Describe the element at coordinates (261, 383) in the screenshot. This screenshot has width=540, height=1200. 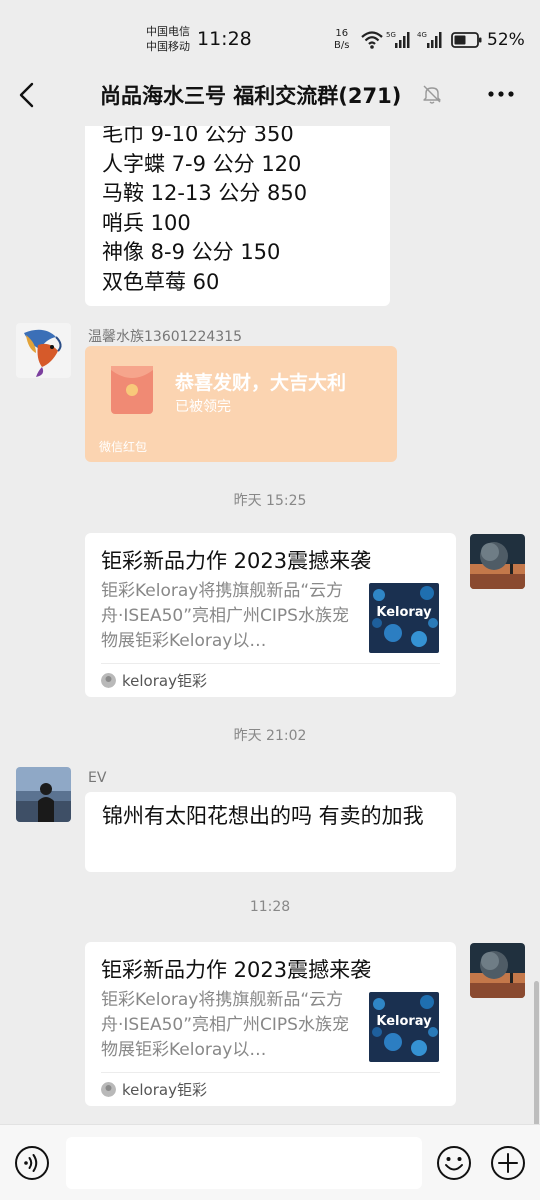
I see `red-packet-greeting: 恭喜发财，大吉大利` at that location.